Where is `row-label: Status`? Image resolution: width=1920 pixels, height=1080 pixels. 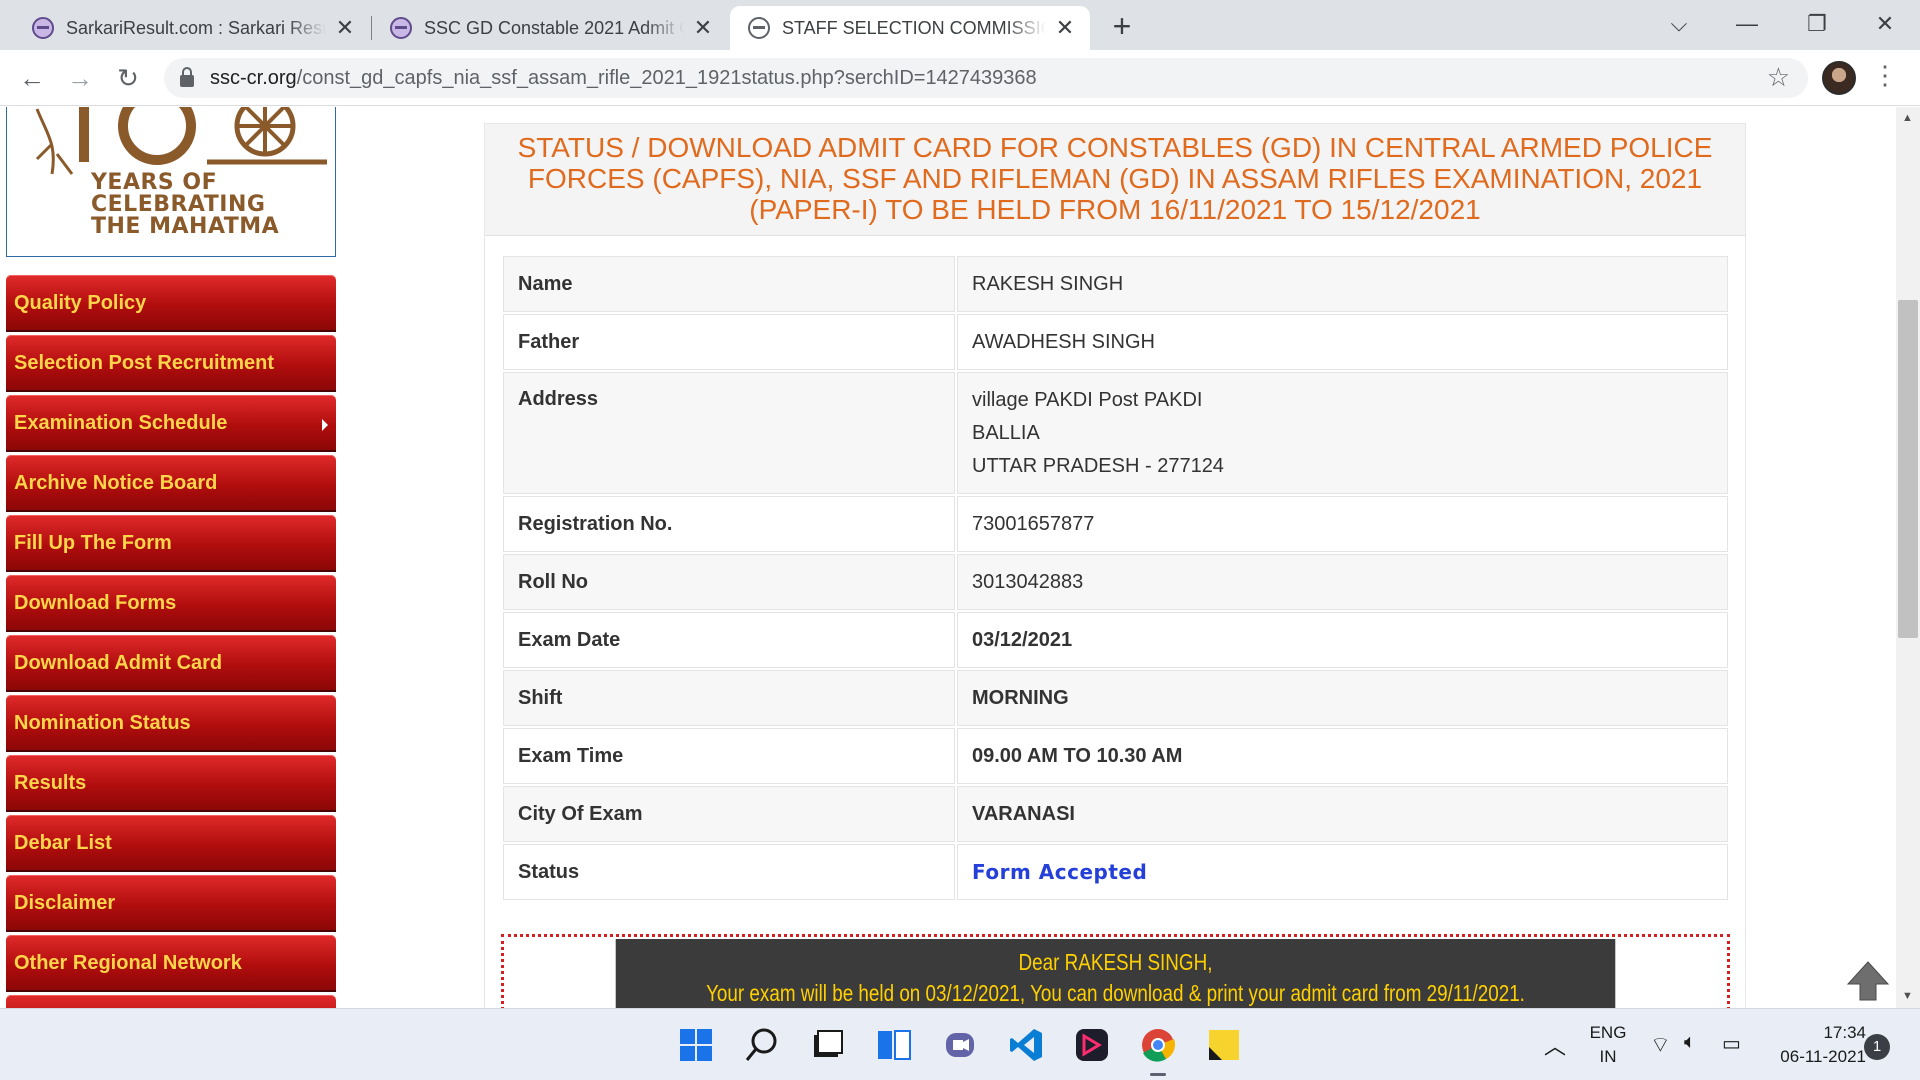
row-label: Status is located at coordinates (729, 872).